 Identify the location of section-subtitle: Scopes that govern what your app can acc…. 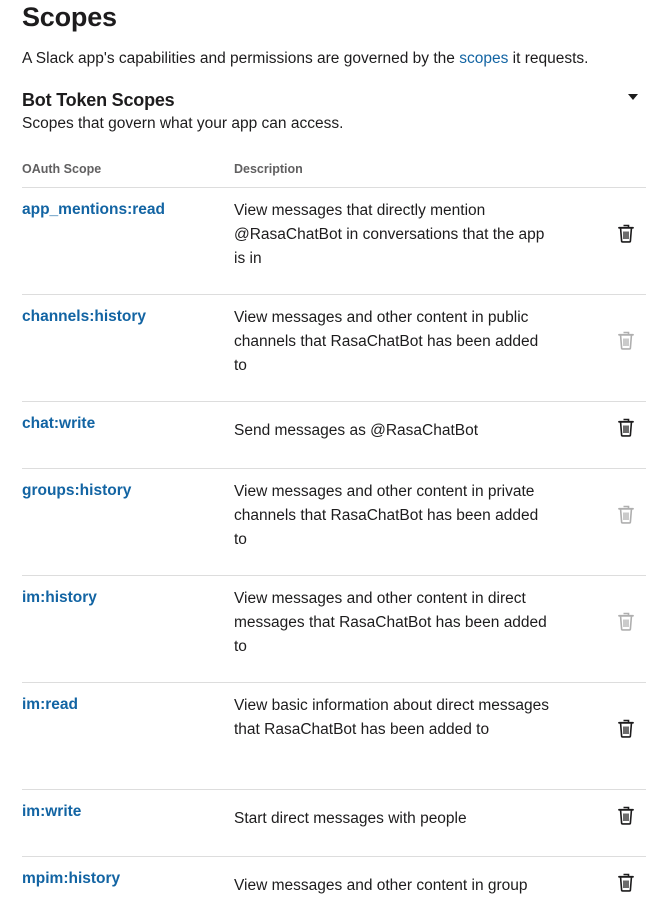
(183, 123).